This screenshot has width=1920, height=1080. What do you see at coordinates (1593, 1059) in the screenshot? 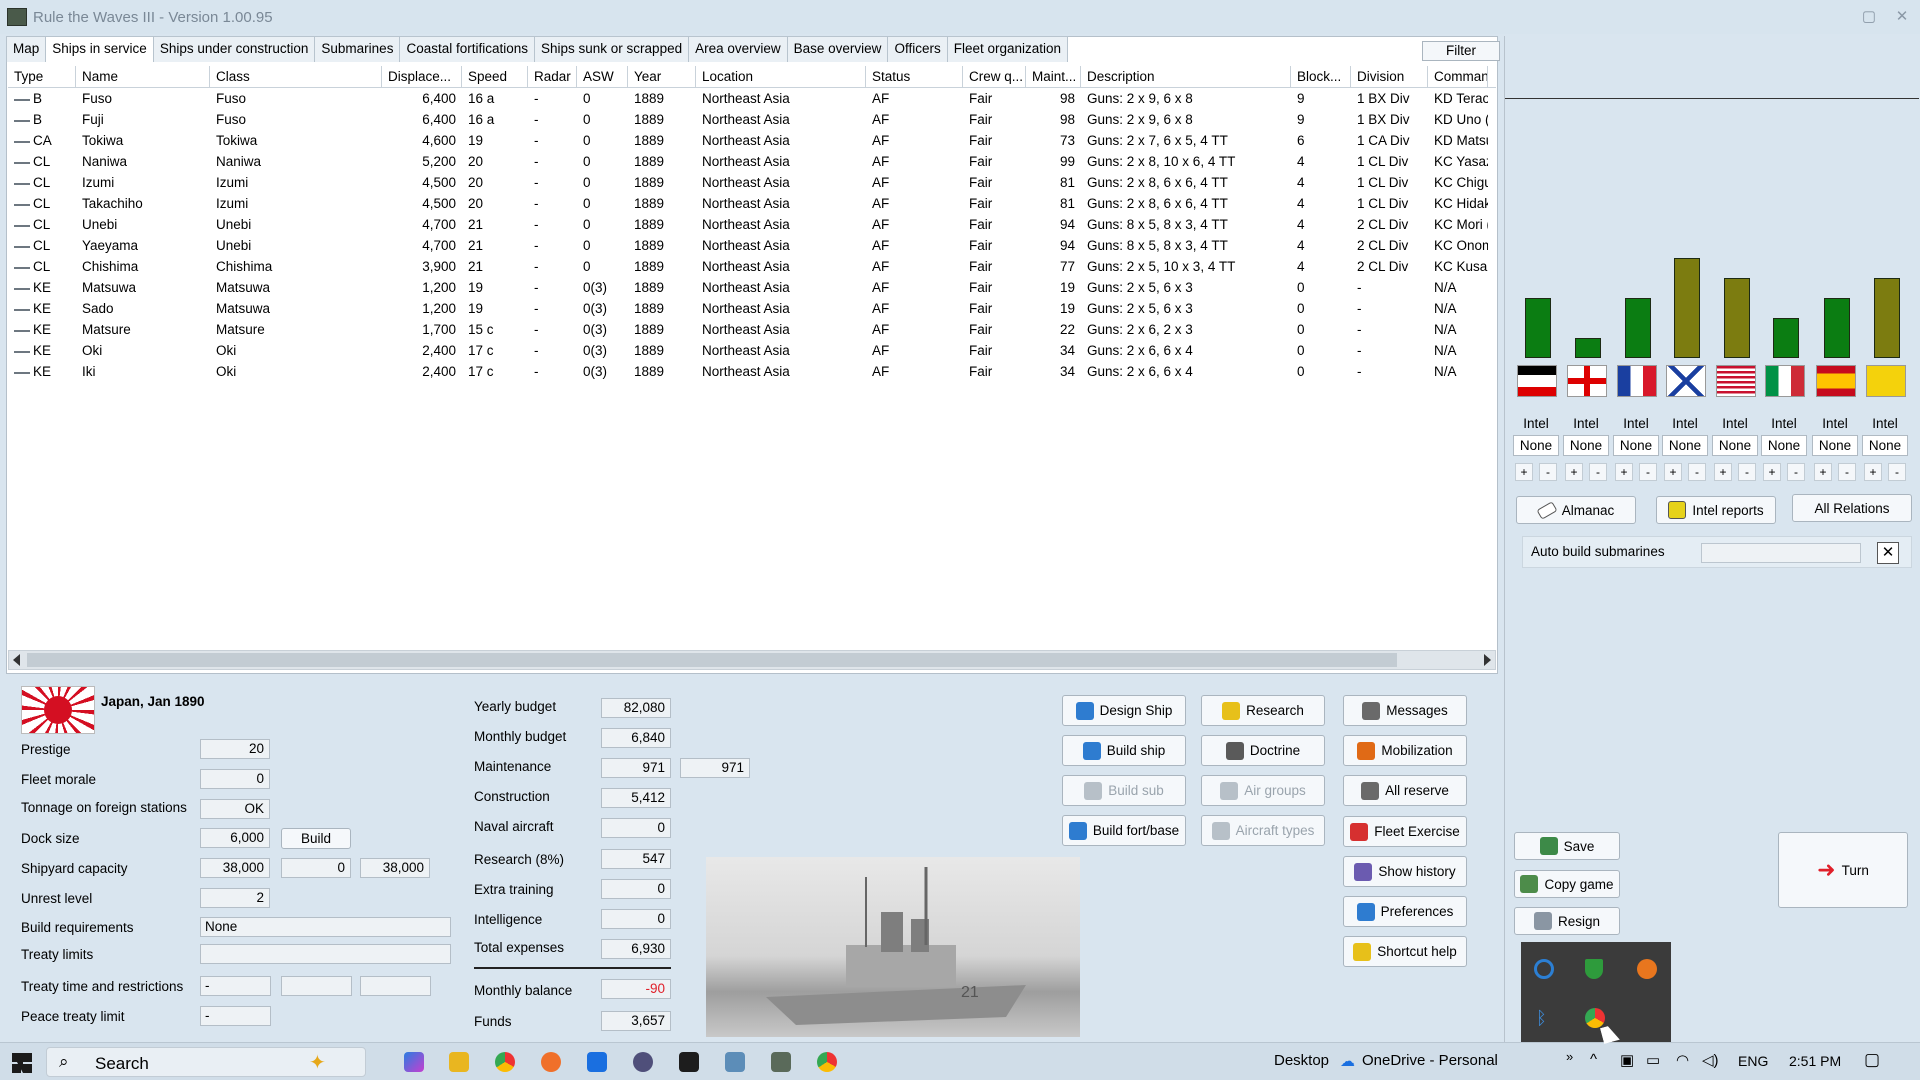
I see `show-hidden-icon: ^` at bounding box center [1593, 1059].